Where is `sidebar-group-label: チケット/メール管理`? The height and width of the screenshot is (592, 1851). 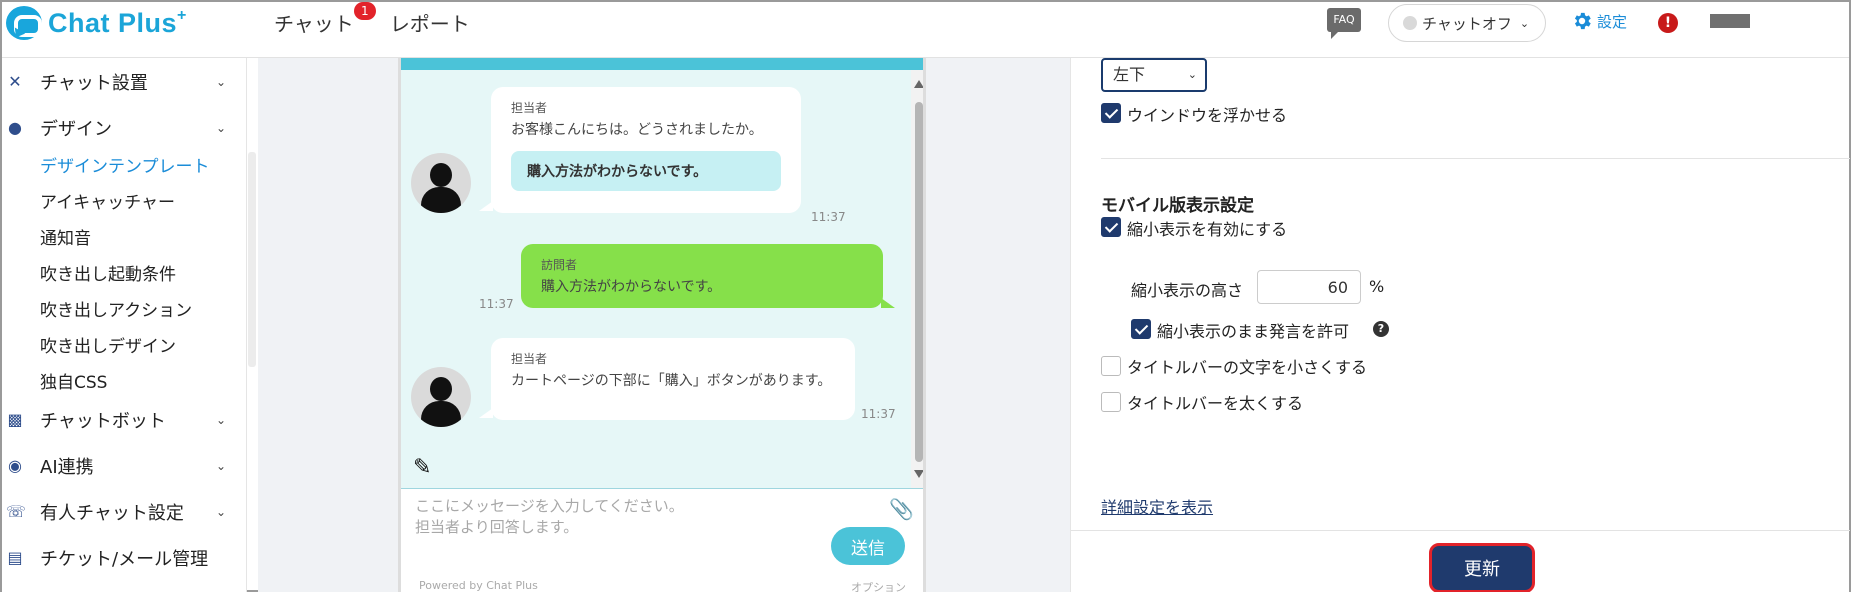 sidebar-group-label: チケット/メール管理 is located at coordinates (124, 559).